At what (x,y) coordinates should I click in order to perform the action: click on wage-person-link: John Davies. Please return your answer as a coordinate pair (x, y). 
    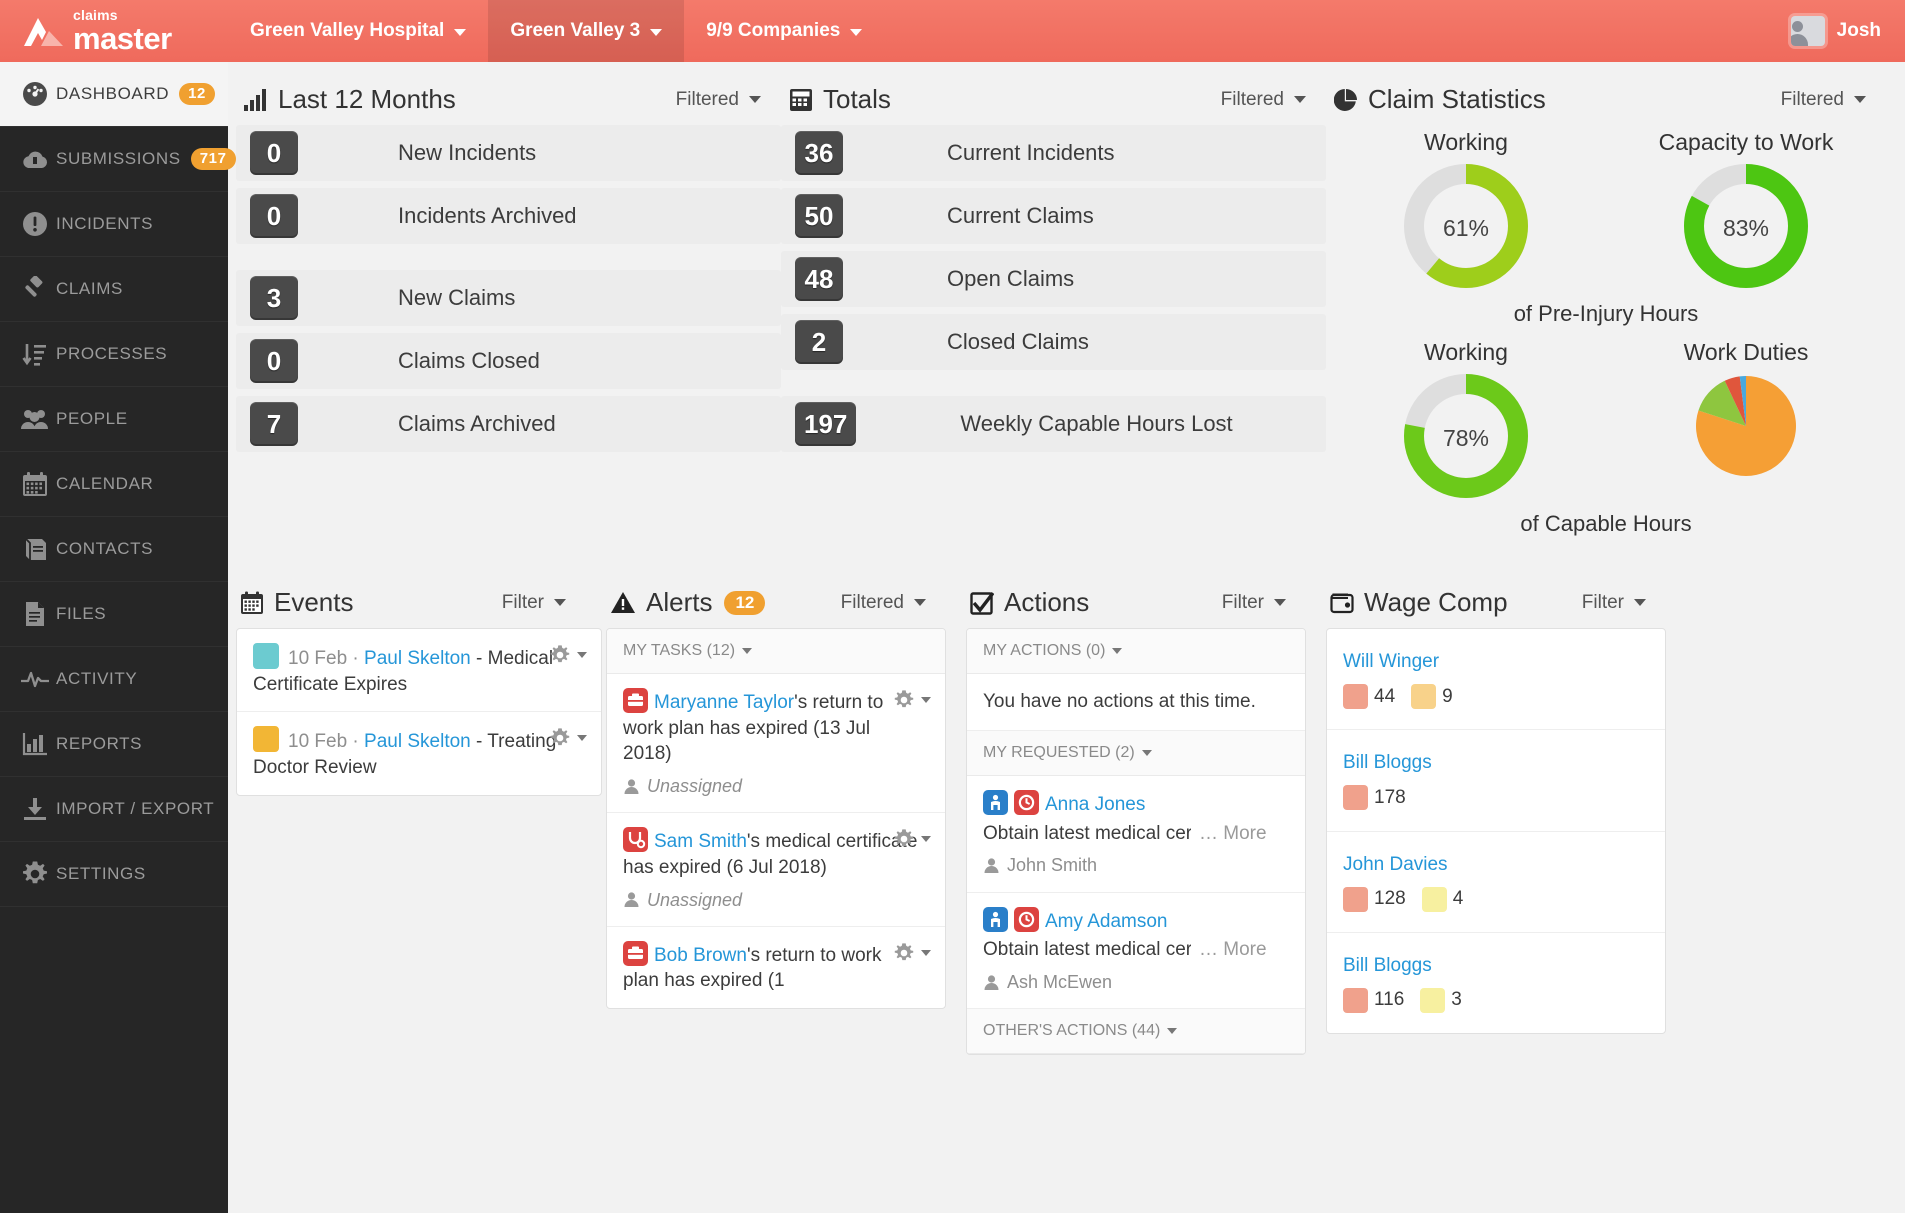
    Looking at the image, I should click on (1496, 865).